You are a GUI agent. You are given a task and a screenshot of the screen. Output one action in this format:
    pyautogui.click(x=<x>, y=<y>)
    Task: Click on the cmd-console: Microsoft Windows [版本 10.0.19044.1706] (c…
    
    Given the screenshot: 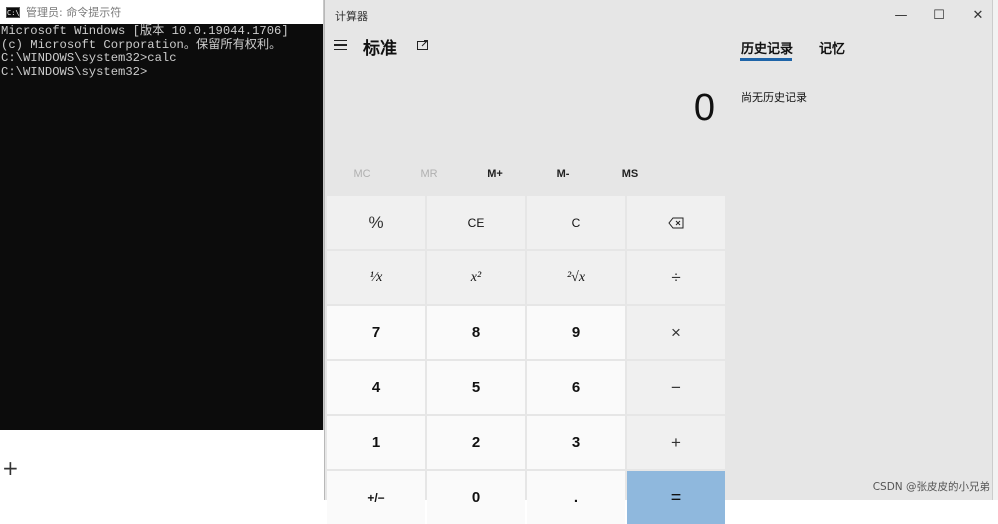 What is the action you would take?
    pyautogui.click(x=161, y=51)
    